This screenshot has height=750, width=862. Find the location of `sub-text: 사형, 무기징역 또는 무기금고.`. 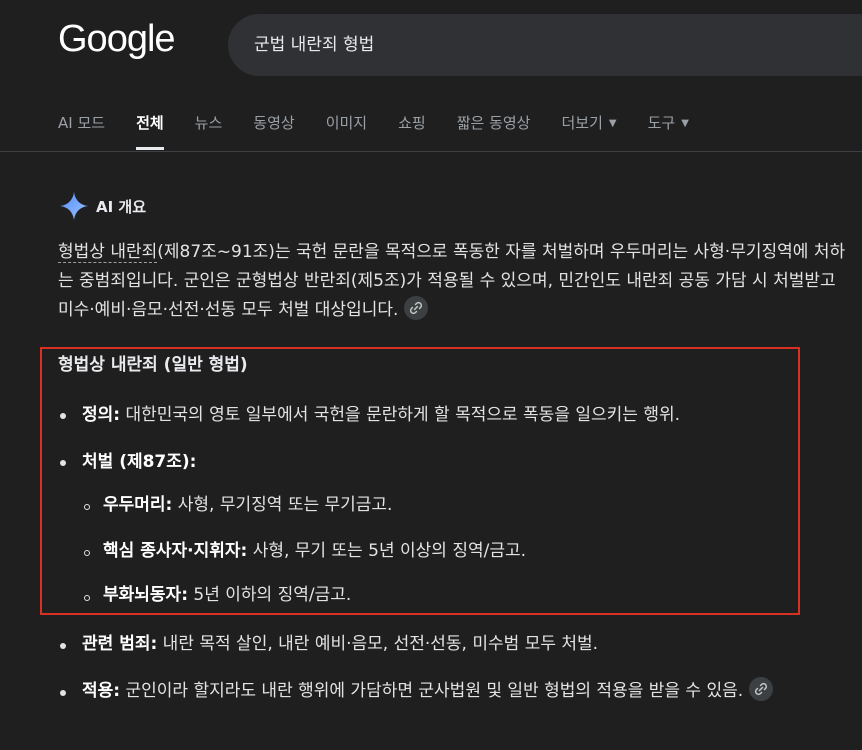

sub-text: 사형, 무기징역 또는 무기금고. is located at coordinates (282, 505).